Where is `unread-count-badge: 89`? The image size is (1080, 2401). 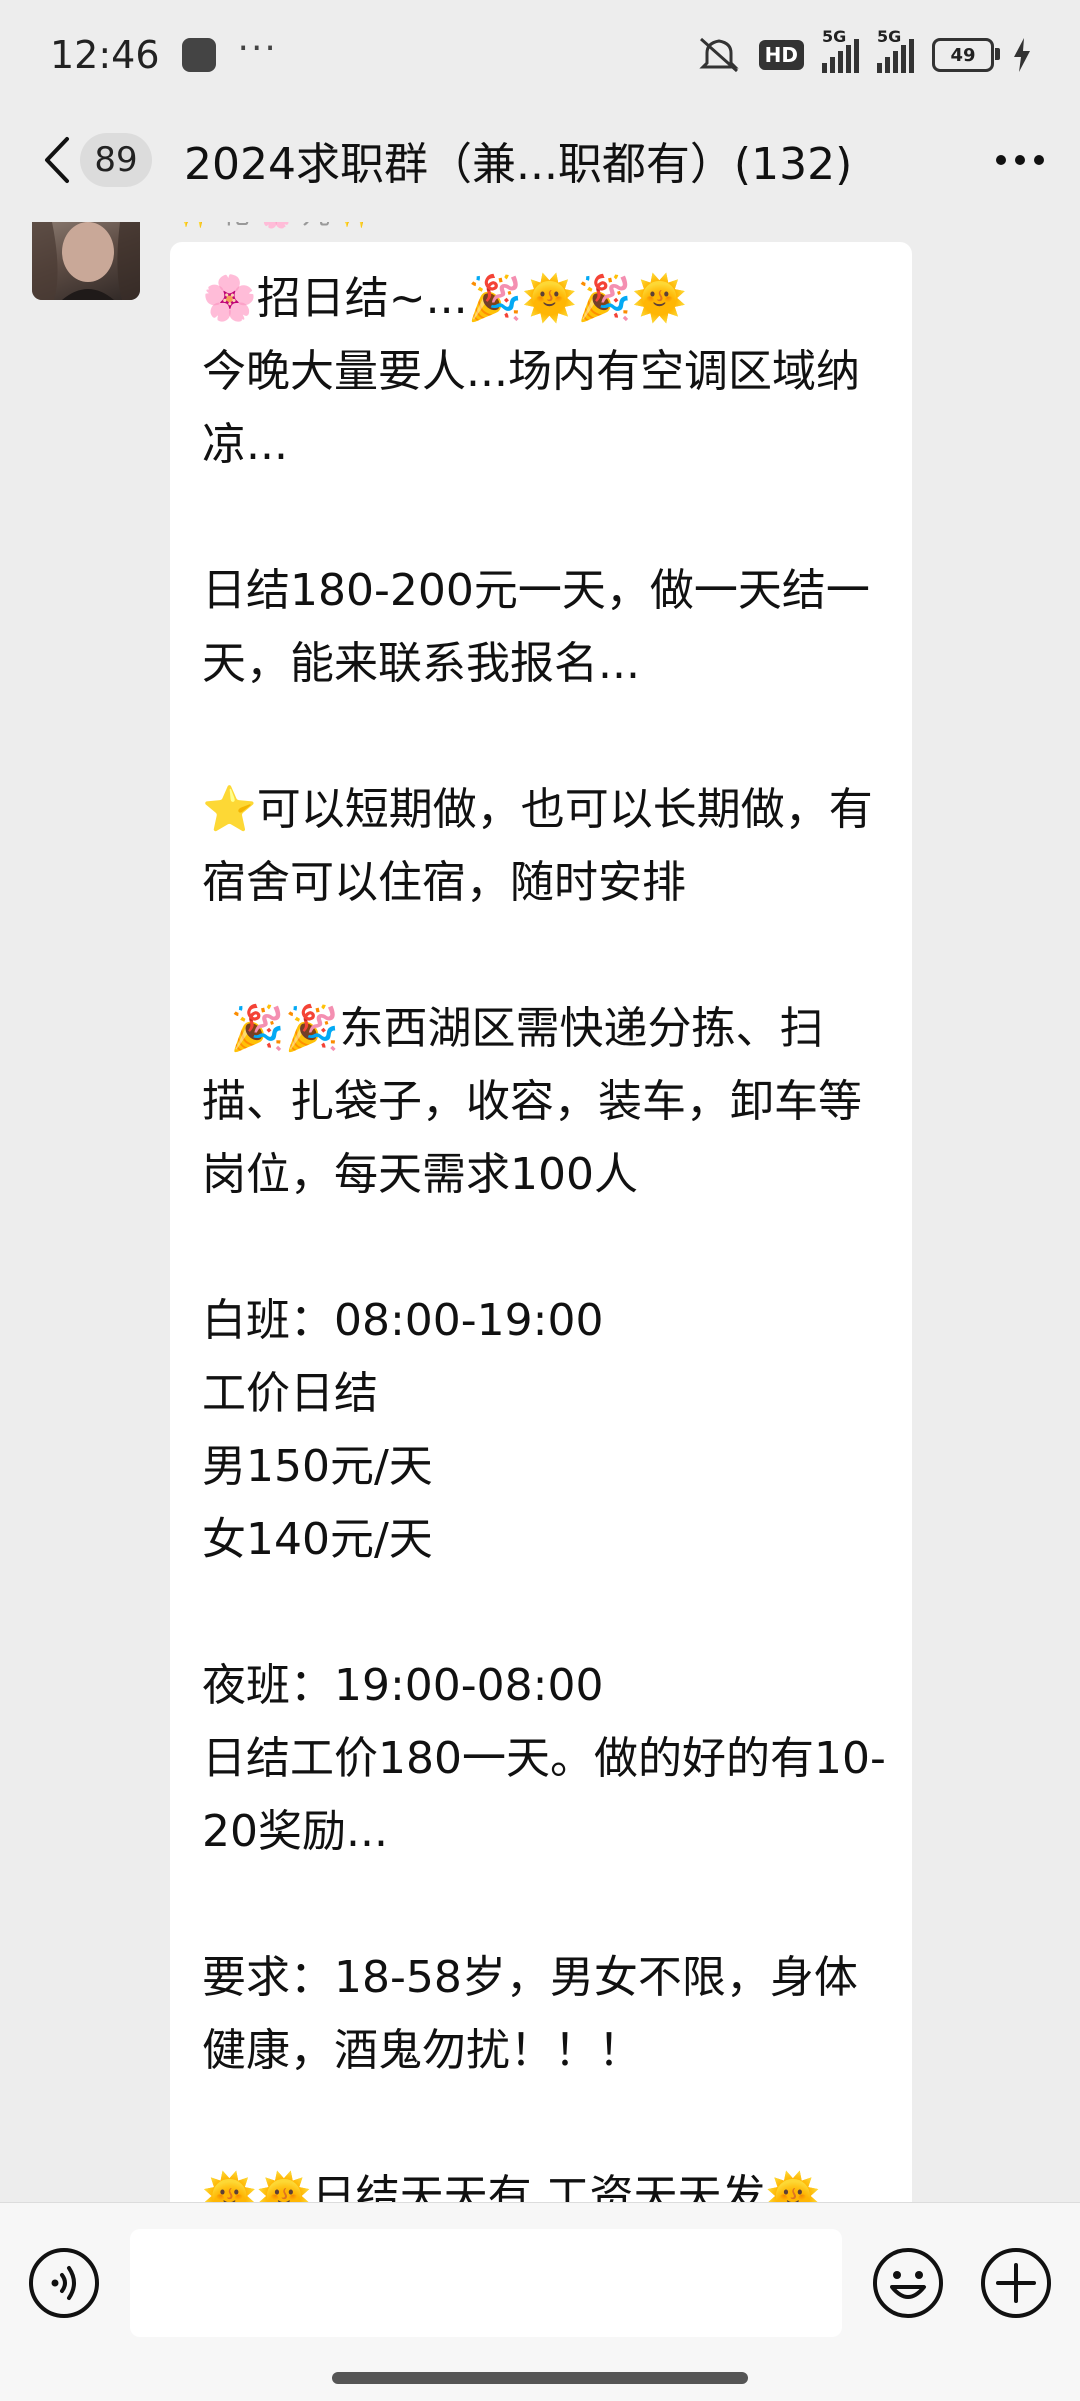
unread-count-badge: 89 is located at coordinates (116, 160).